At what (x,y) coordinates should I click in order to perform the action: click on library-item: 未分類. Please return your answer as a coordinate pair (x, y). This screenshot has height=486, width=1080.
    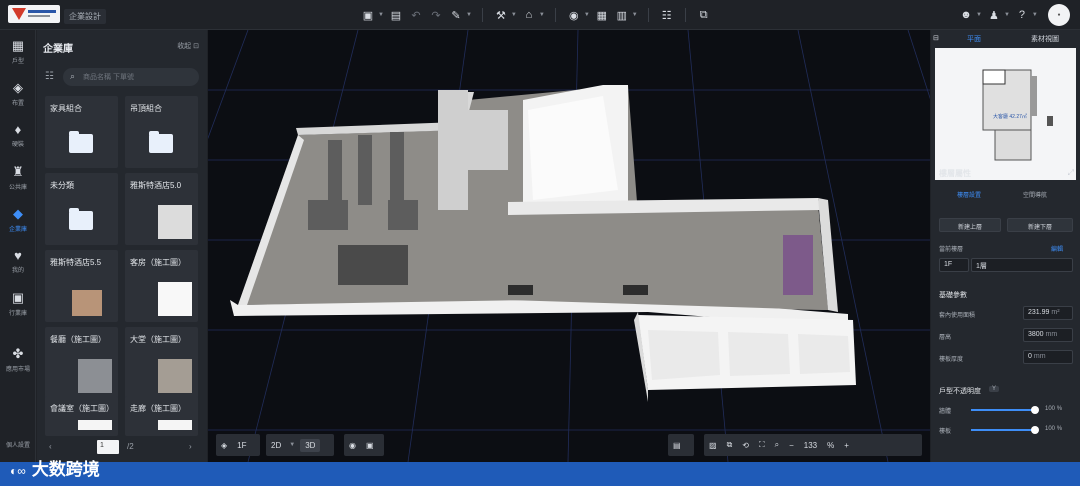
    Looking at the image, I should click on (81, 209).